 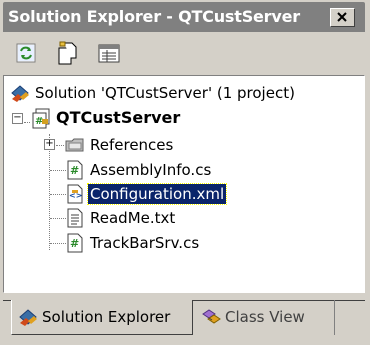 I want to click on tree-item-label: Configuration.xml, so click(x=157, y=194).